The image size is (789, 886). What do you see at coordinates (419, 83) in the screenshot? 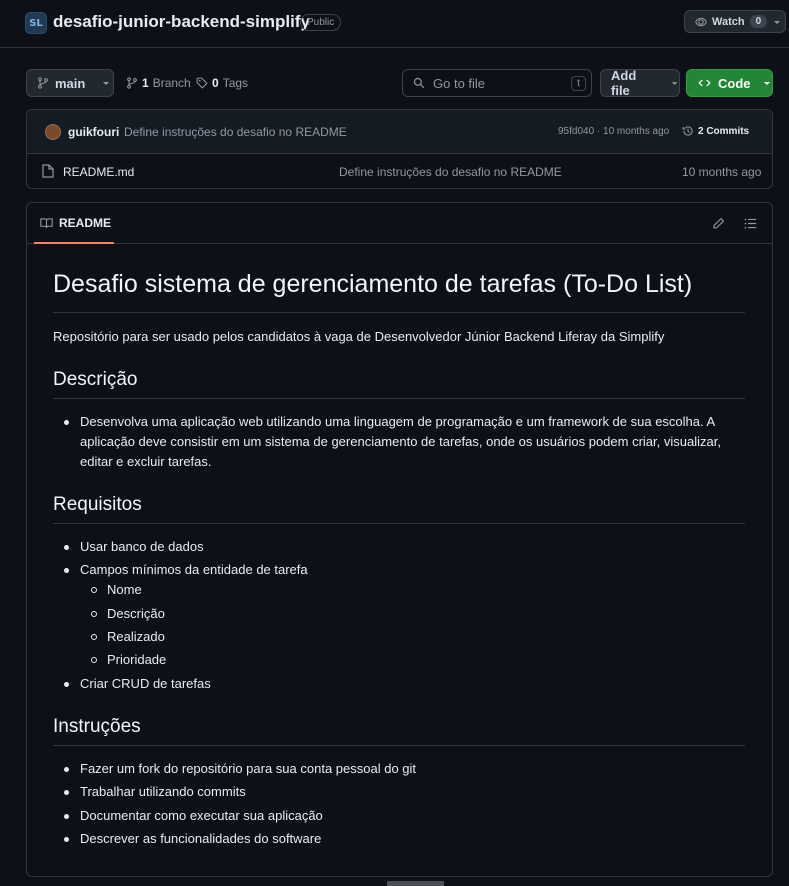
I see `search-icon` at bounding box center [419, 83].